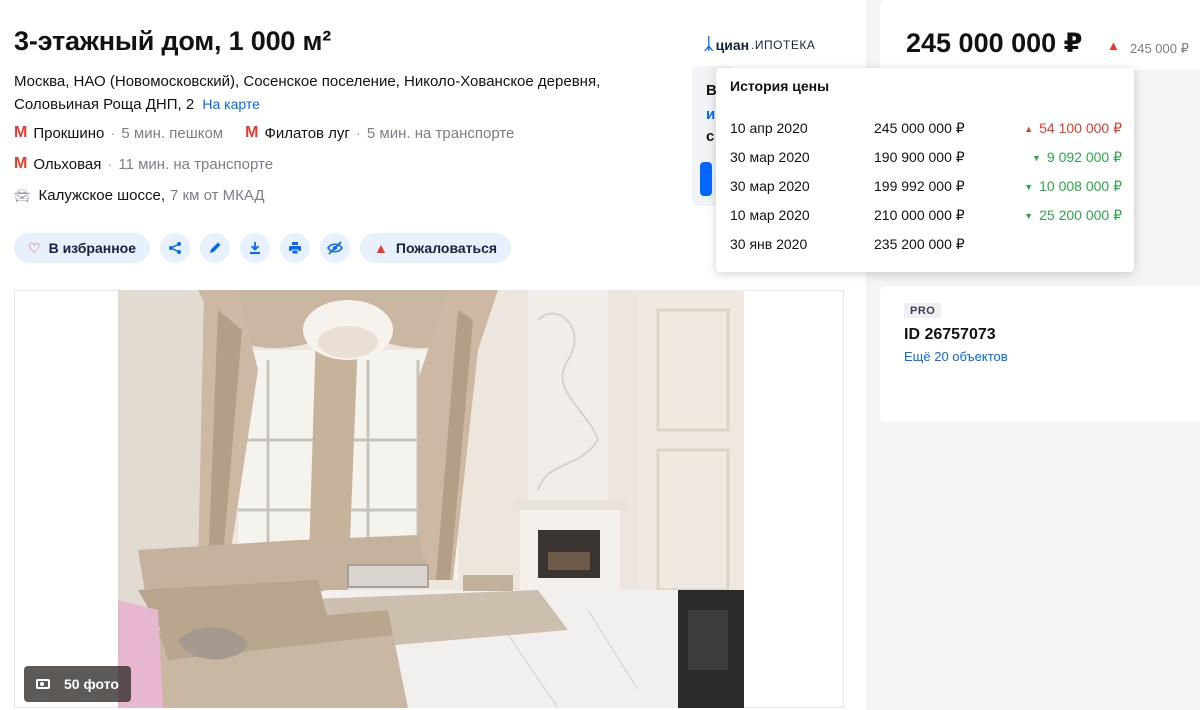 The image size is (1200, 710). I want to click on price-history-title: История цены, so click(780, 86).